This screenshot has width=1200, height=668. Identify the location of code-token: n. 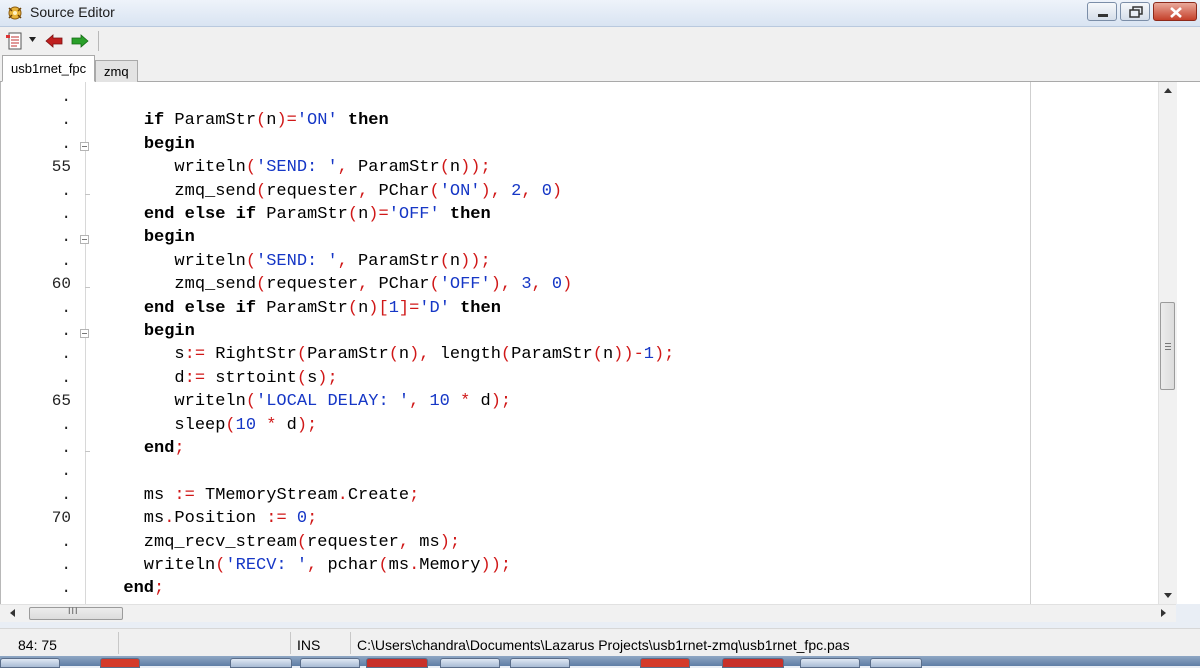
(455, 168).